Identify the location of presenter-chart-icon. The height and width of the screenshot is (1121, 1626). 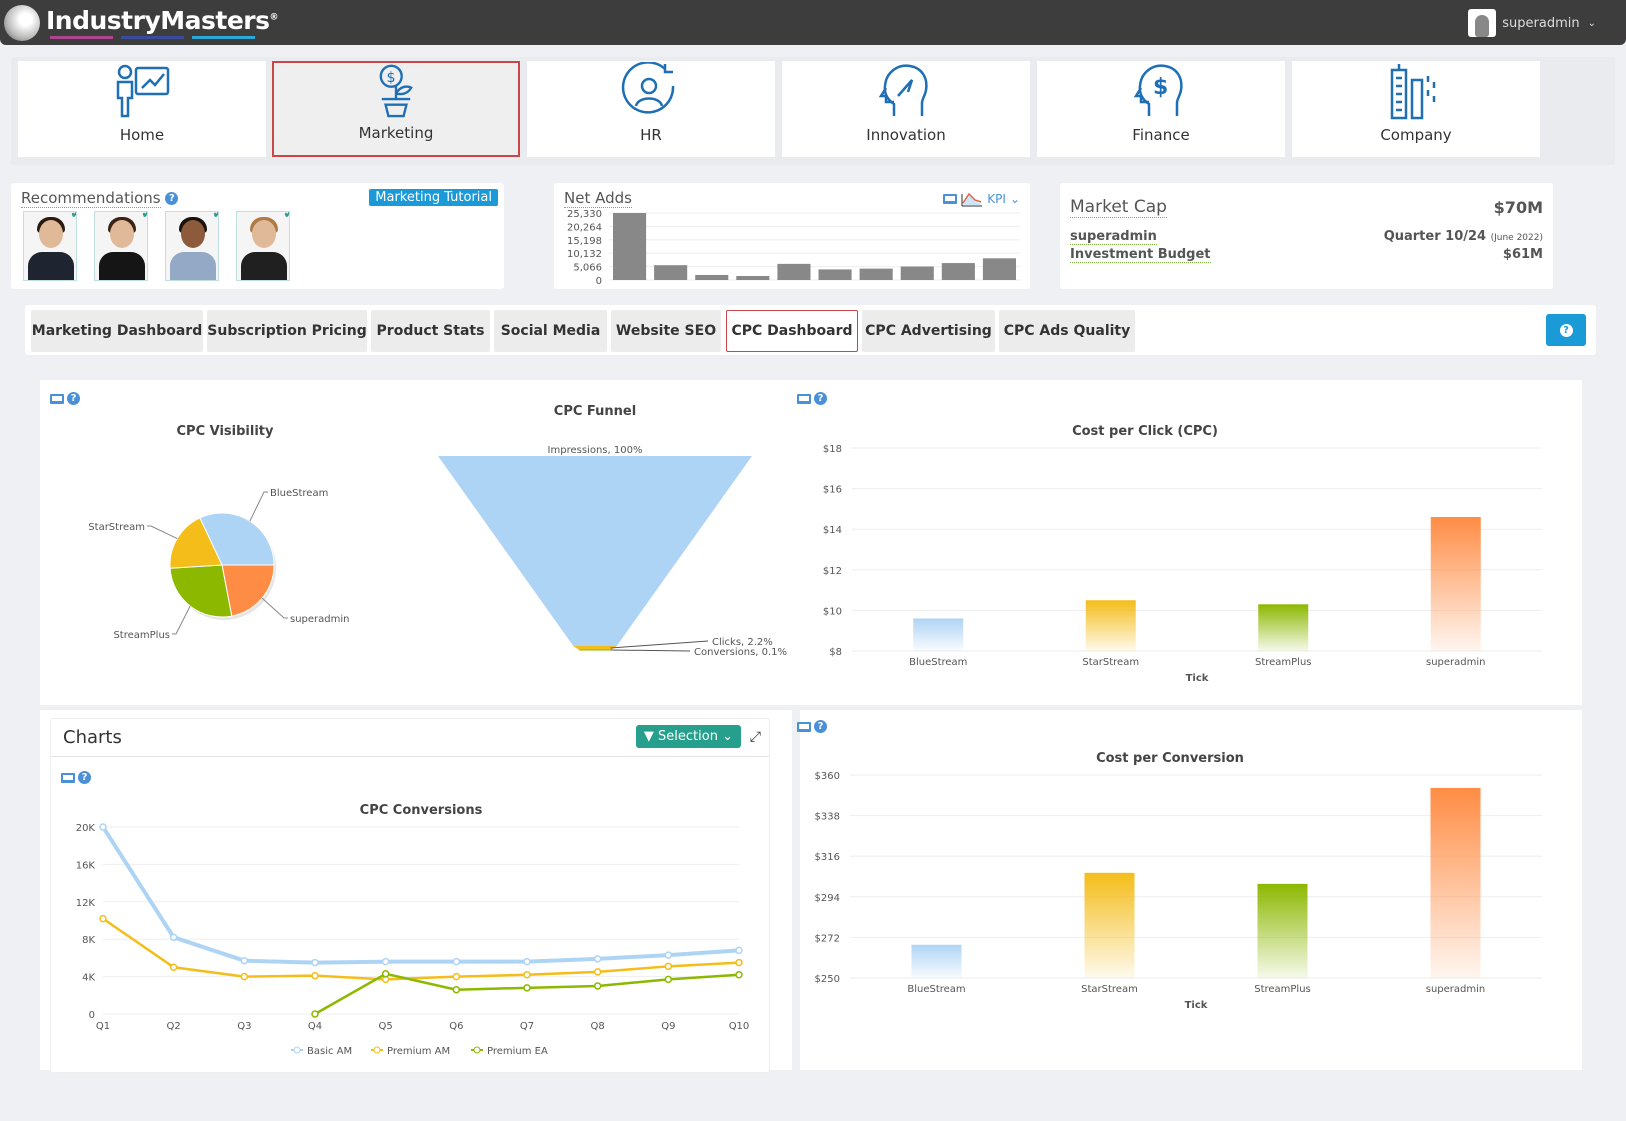
(143, 91).